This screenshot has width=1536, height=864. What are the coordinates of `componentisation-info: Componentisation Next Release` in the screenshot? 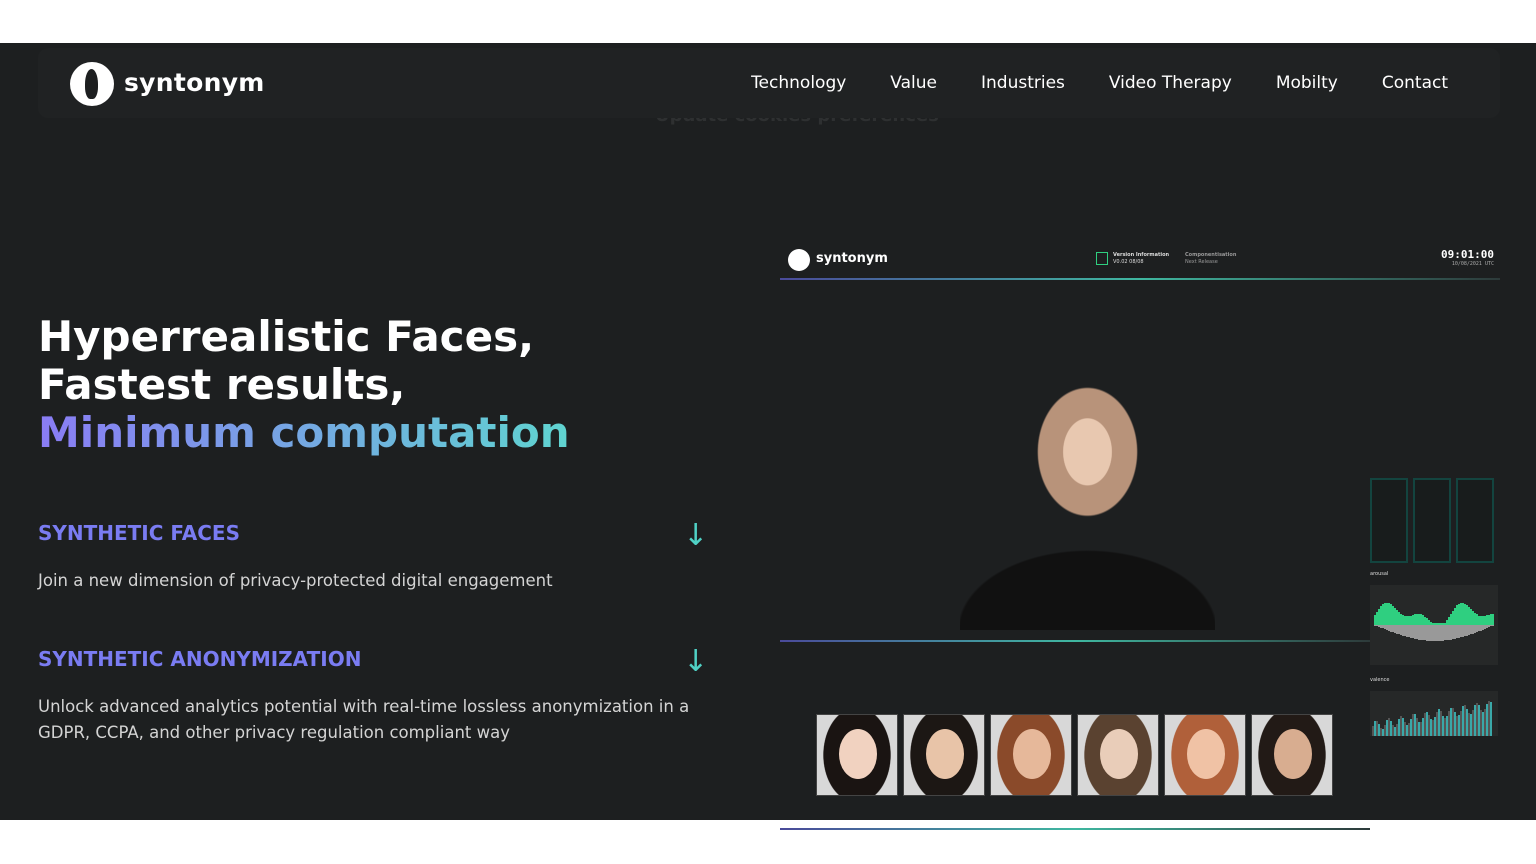 It's located at (1211, 258).